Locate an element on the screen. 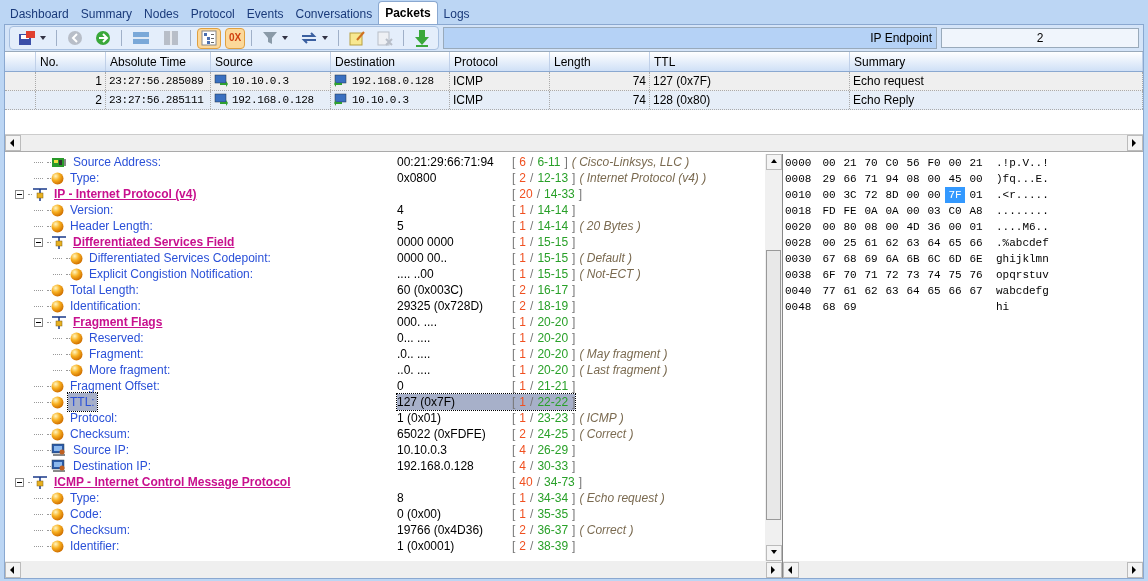  hex-byte: F0 is located at coordinates (934, 163).